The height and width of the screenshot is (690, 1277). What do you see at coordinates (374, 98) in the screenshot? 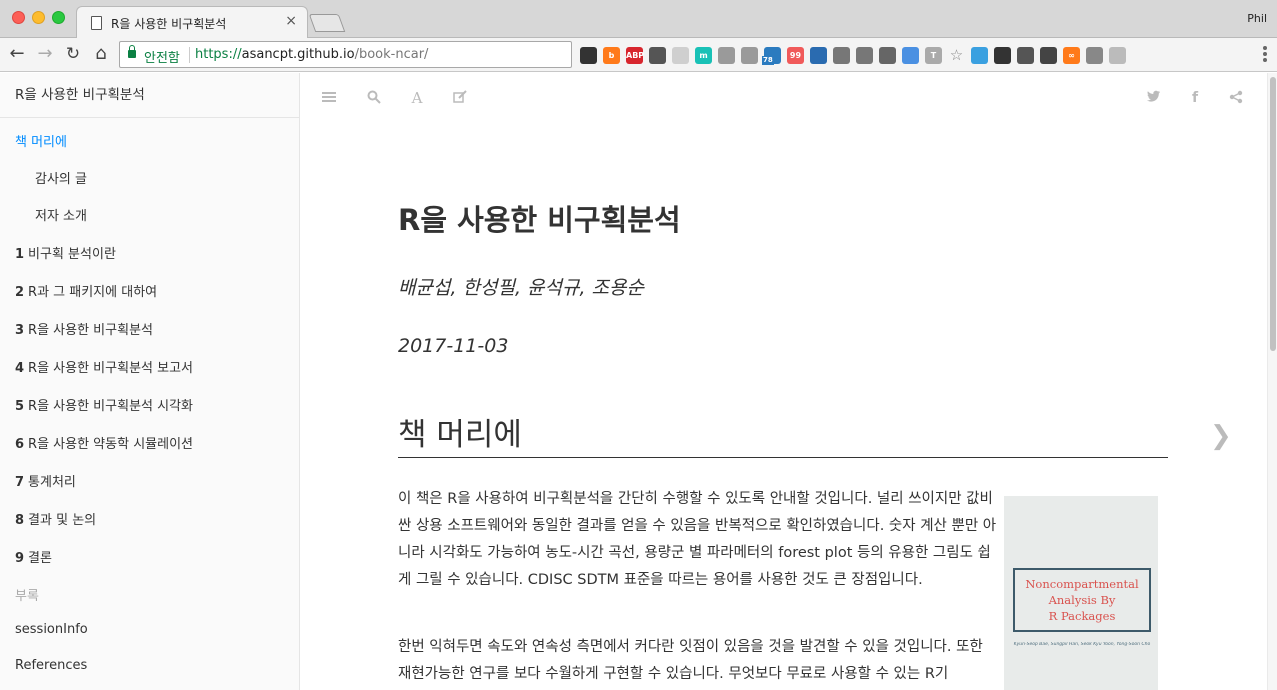
I see `search-icon` at bounding box center [374, 98].